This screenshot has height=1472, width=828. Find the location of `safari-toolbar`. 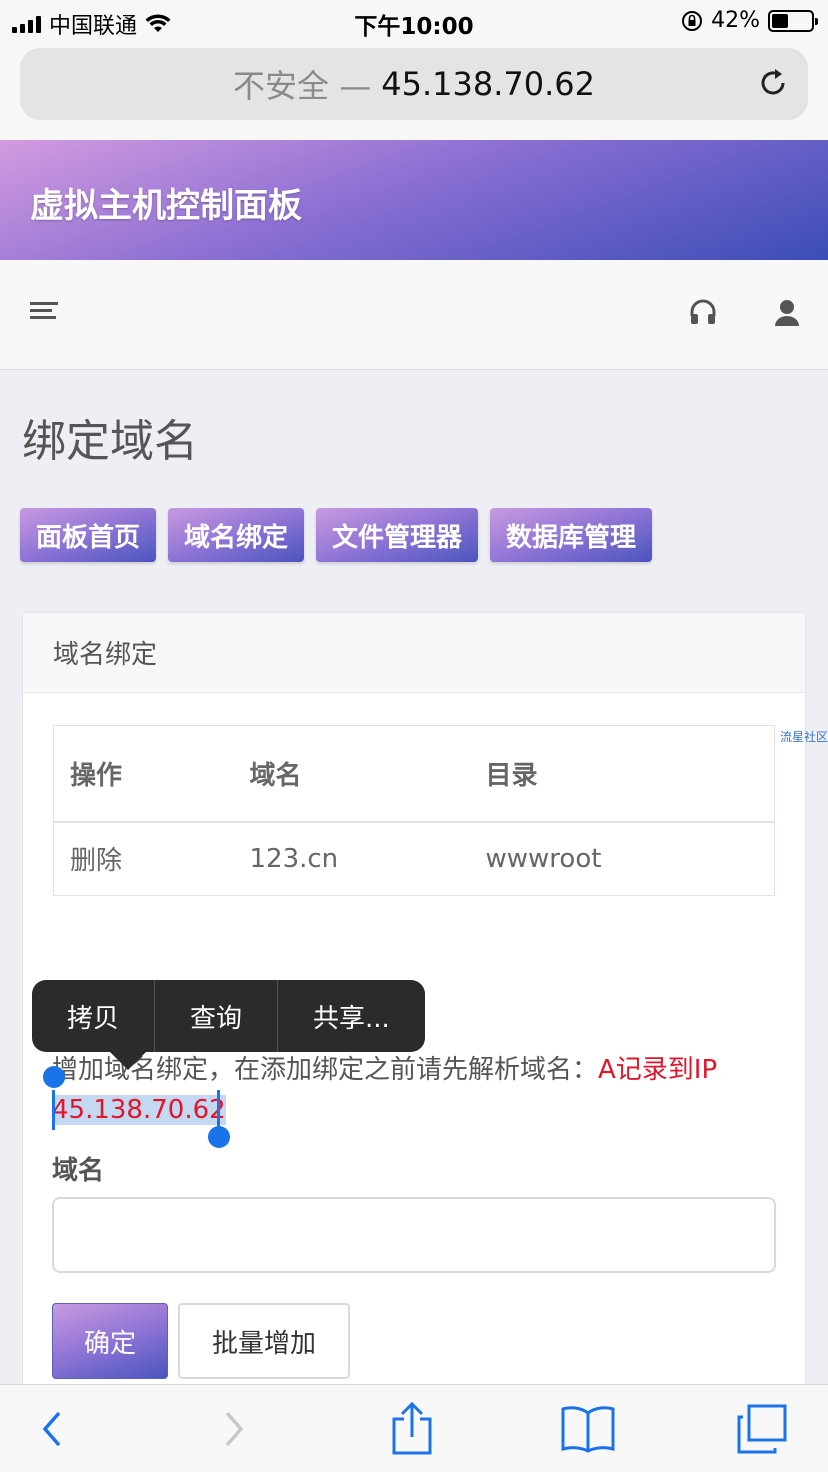

safari-toolbar is located at coordinates (414, 1428).